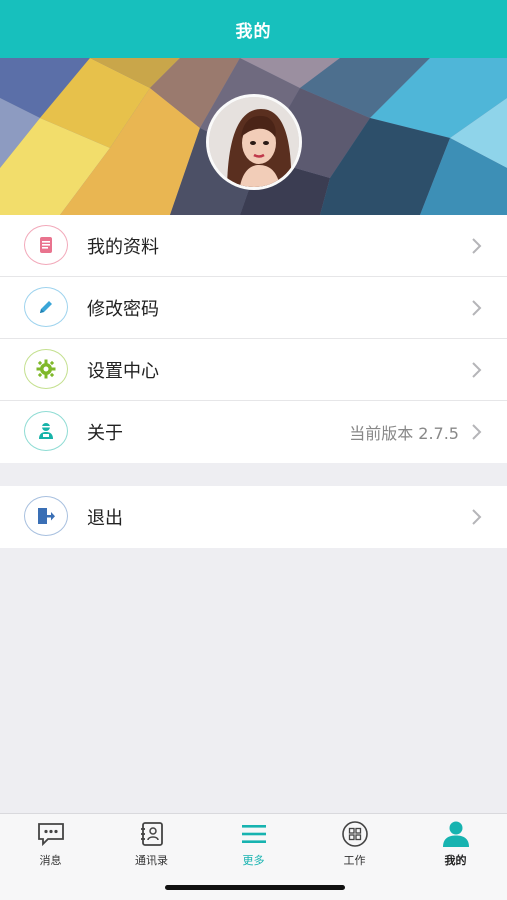 The width and height of the screenshot is (507, 900). I want to click on menu-item-about: 关于 当前版本 2.7.5, so click(253, 432).